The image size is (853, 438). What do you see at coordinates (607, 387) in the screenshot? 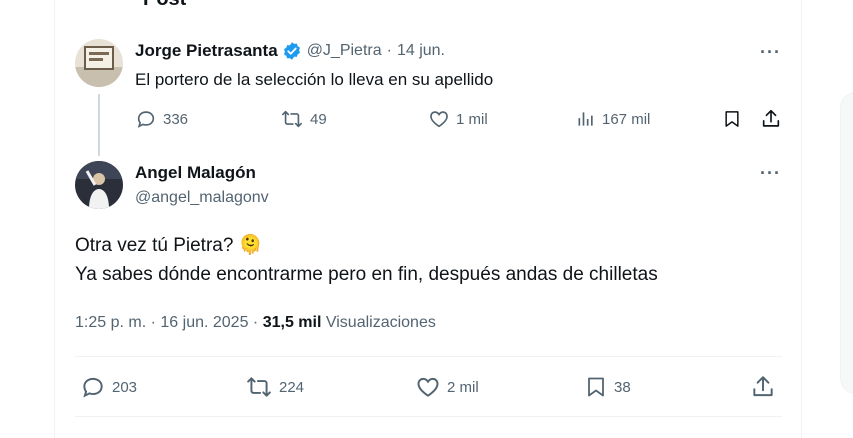
I see `bookmark-button: 38` at bounding box center [607, 387].